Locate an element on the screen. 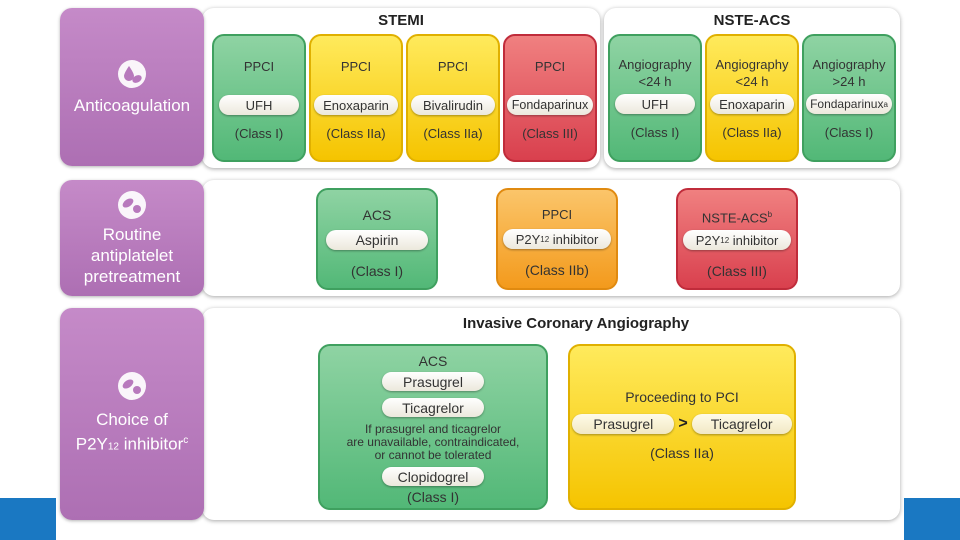 The height and width of the screenshot is (540, 960). box-title-text: NSTE-ACS is located at coordinates (734, 218).